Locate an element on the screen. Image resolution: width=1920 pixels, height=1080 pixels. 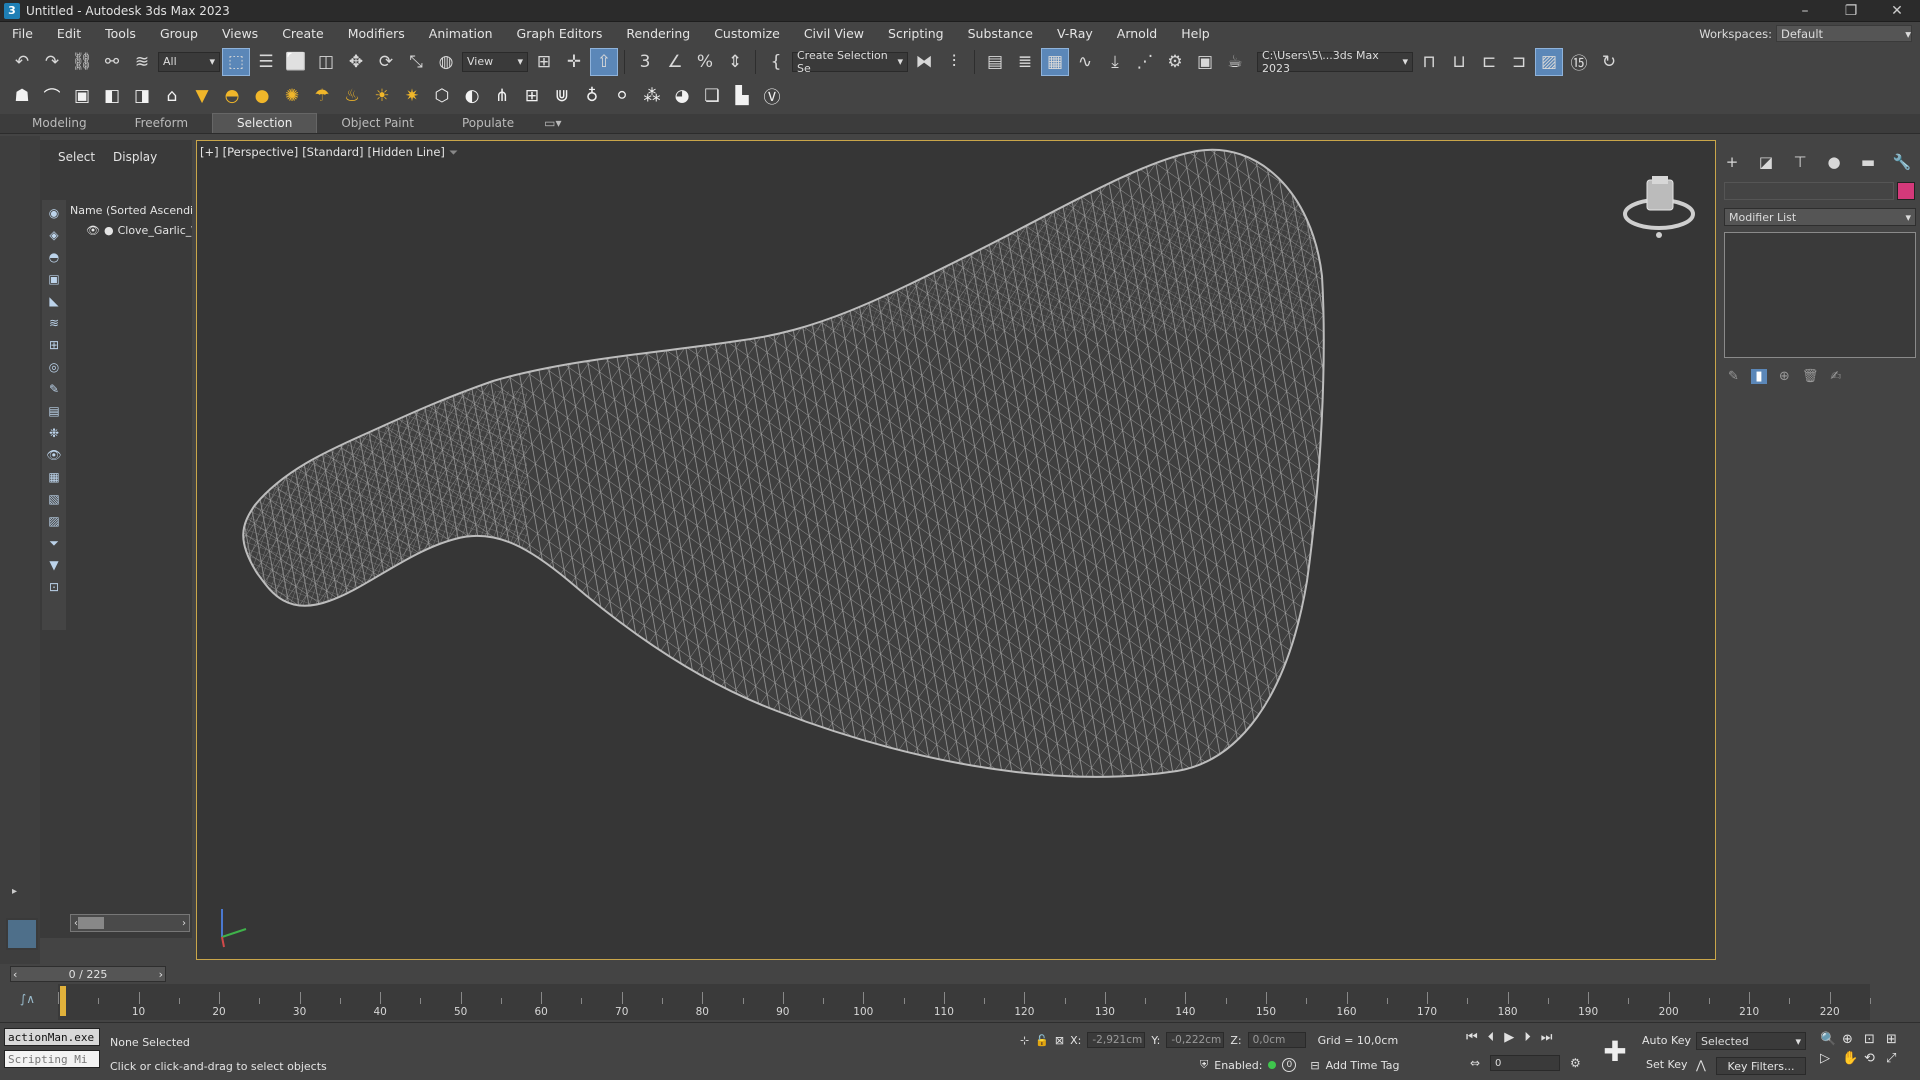
chevron-left-icon: ‹ is located at coordinates (15, 974).